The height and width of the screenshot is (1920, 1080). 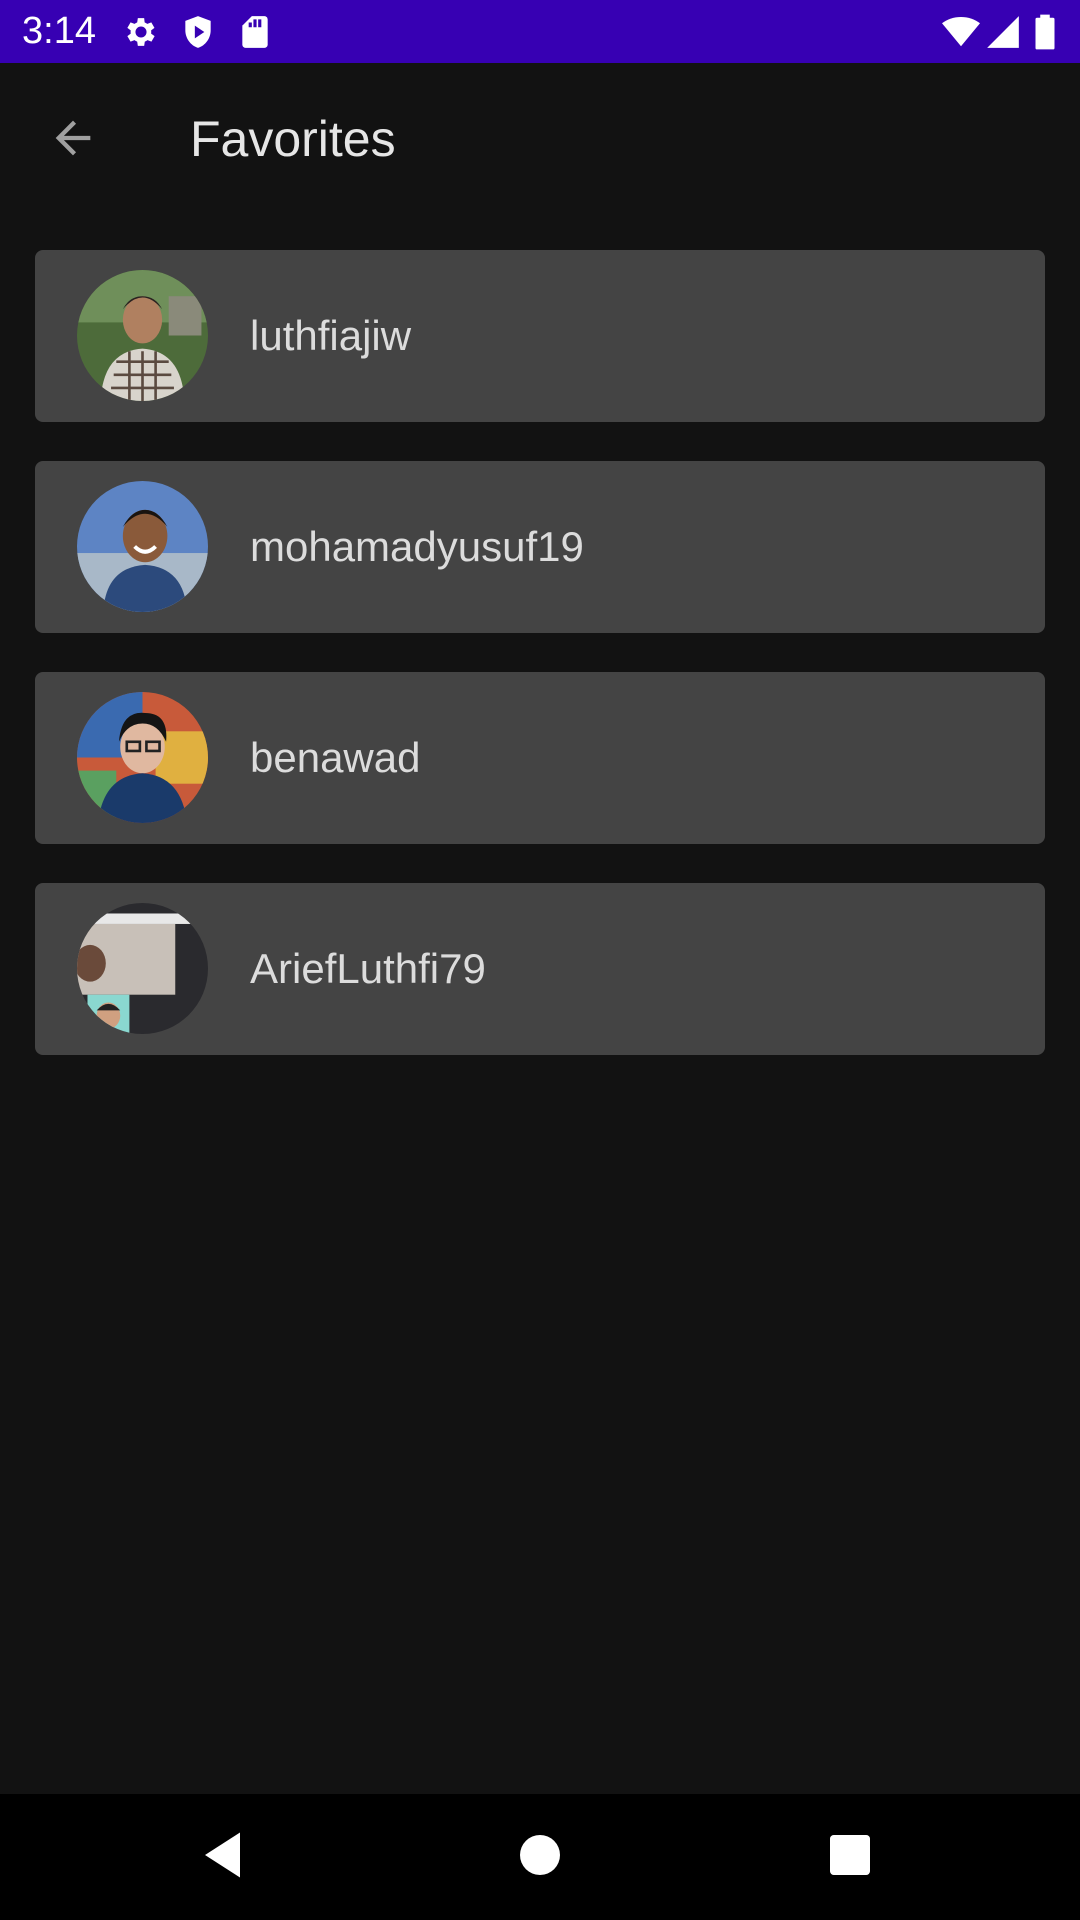 What do you see at coordinates (293, 139) in the screenshot?
I see `page-title: Favorites` at bounding box center [293, 139].